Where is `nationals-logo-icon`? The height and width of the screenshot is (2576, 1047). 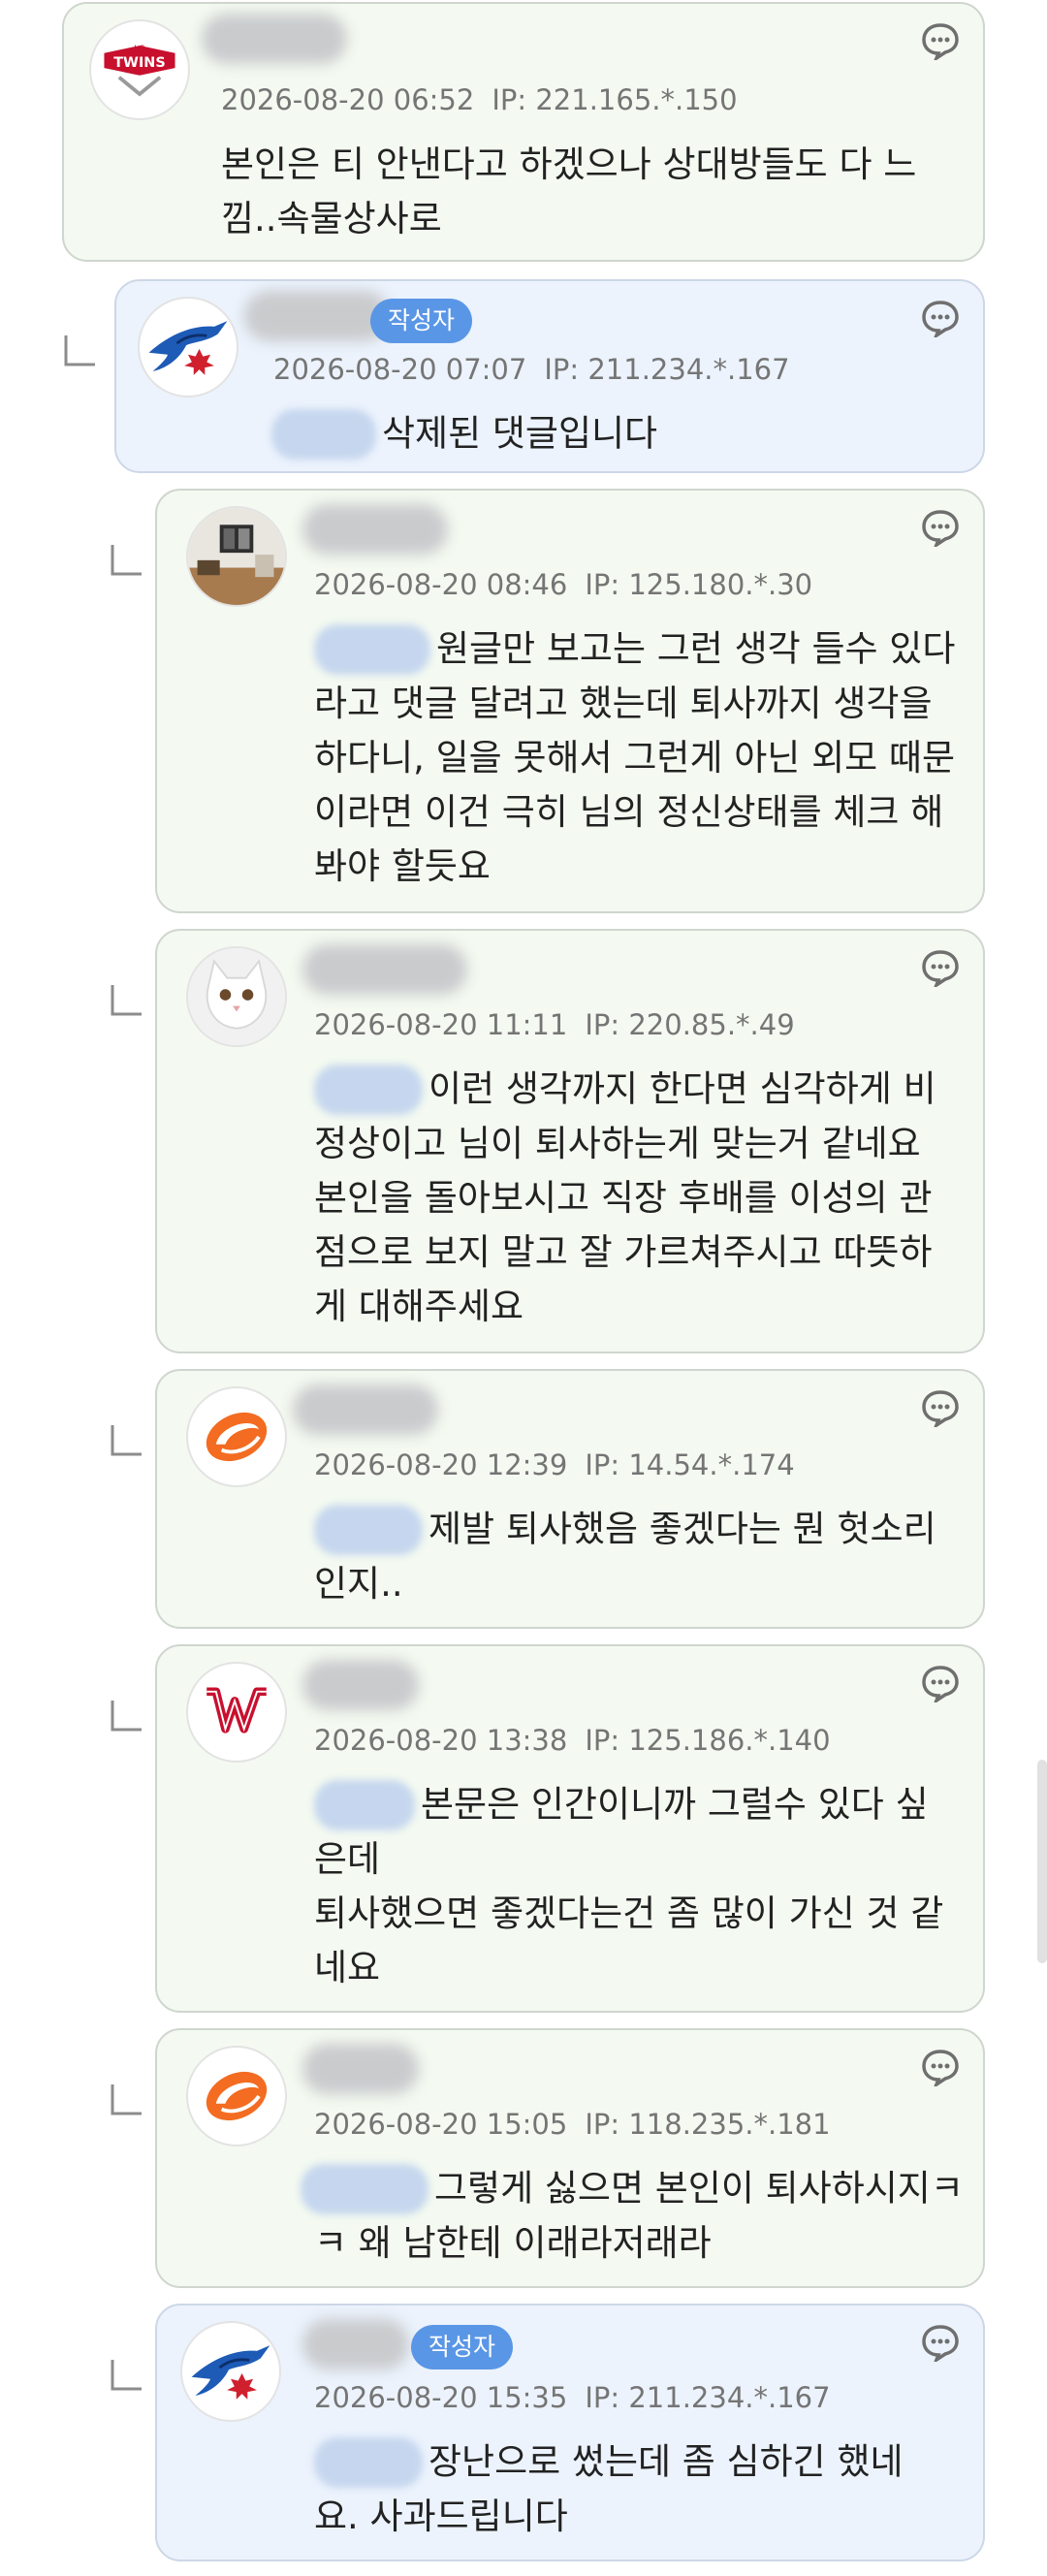 nationals-logo-icon is located at coordinates (236, 1710).